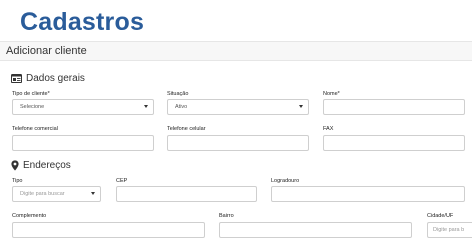  I want to click on cep-input, so click(186, 194).